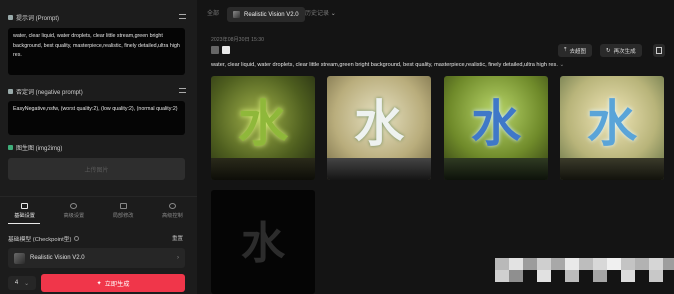 The image size is (674, 294). Describe the element at coordinates (379, 128) in the screenshot. I see `result-image-2: 水` at that location.